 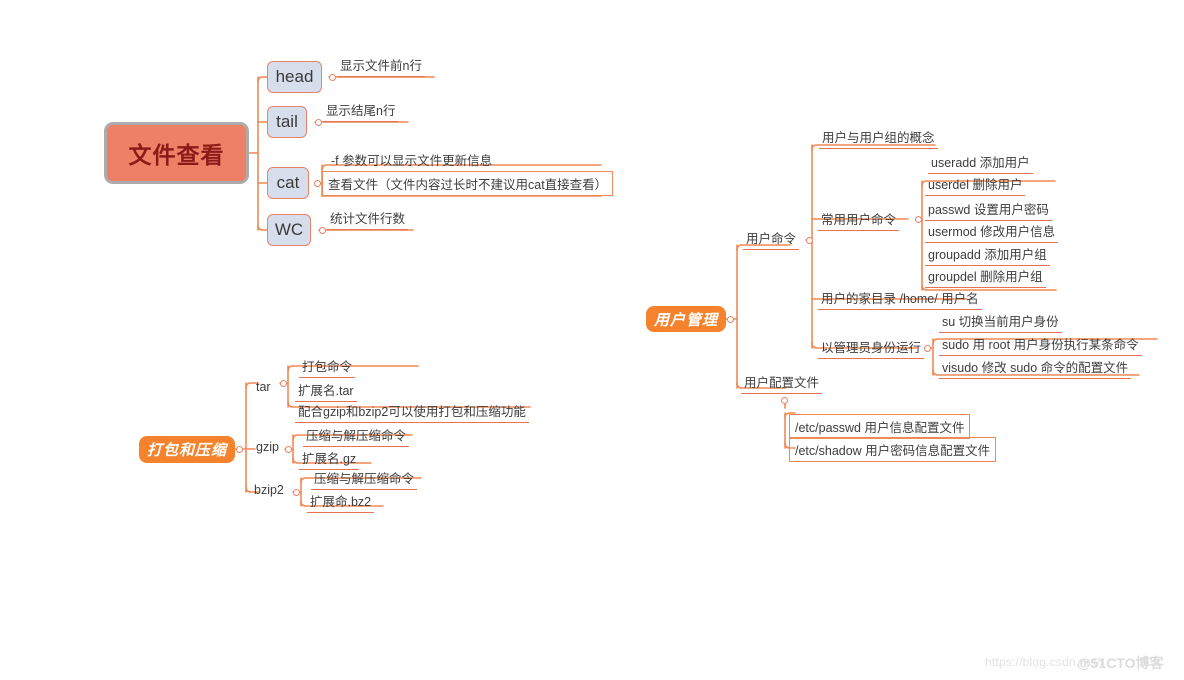 What do you see at coordinates (361, 111) in the screenshot?
I see `note-tail-0: 显示结尾n行` at bounding box center [361, 111].